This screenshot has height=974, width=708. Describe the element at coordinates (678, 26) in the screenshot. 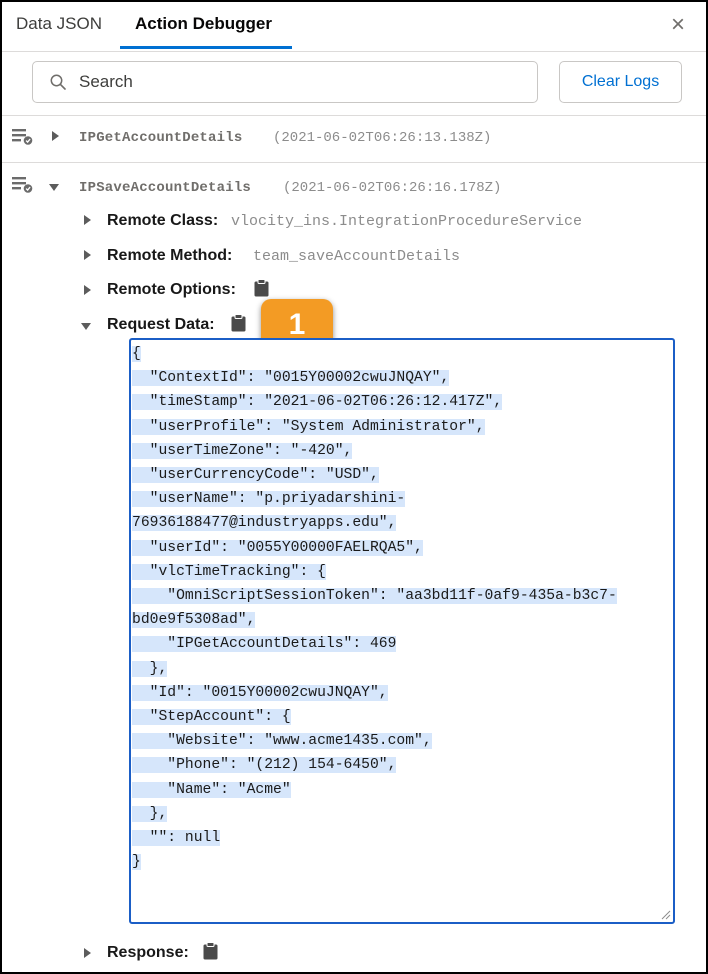

I see `close-icon: ×` at that location.